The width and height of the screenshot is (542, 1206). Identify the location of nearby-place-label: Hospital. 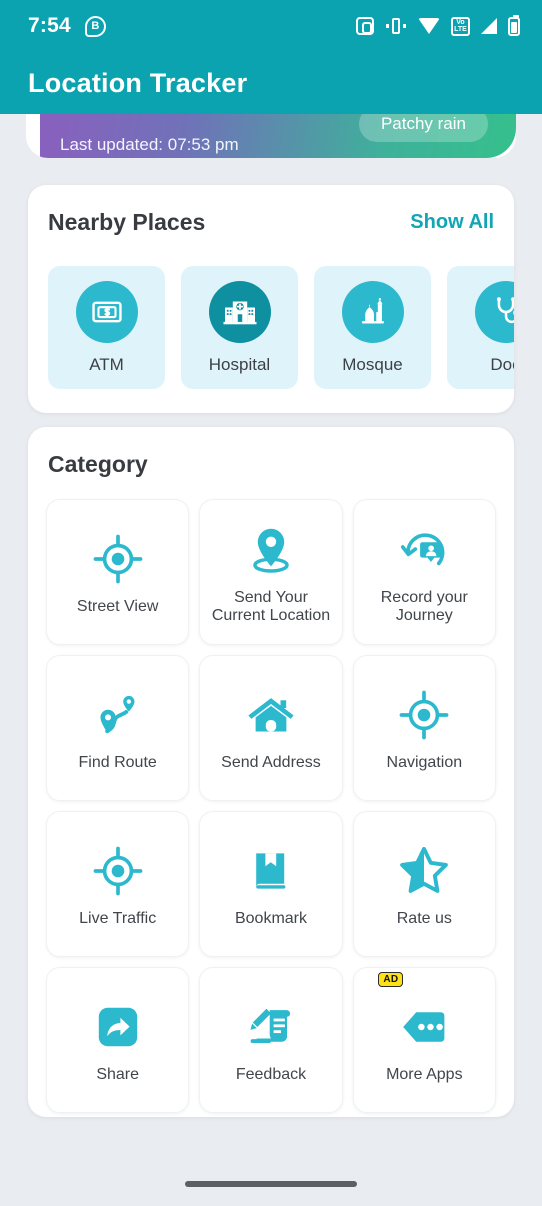
(239, 364).